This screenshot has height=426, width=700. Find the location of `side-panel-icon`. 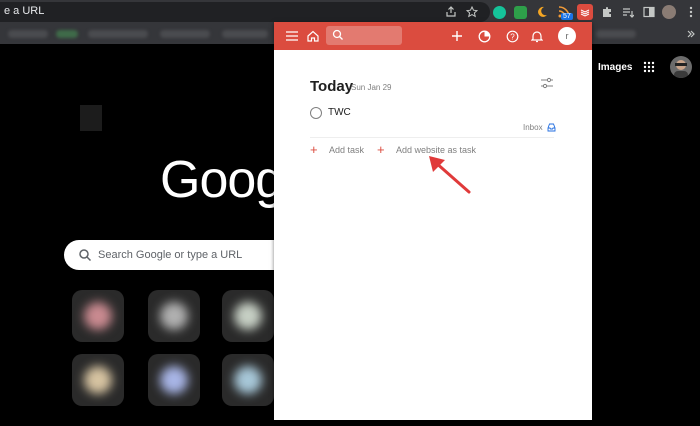

side-panel-icon is located at coordinates (649, 12).